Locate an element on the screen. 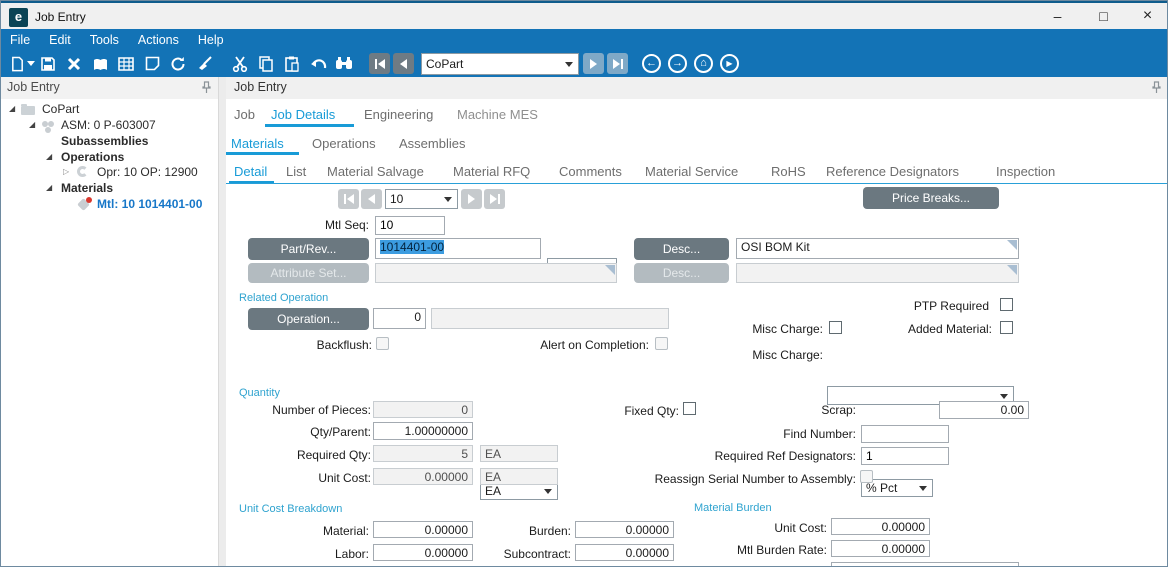 The height and width of the screenshot is (567, 1168). new-document-icon is located at coordinates (22, 64).